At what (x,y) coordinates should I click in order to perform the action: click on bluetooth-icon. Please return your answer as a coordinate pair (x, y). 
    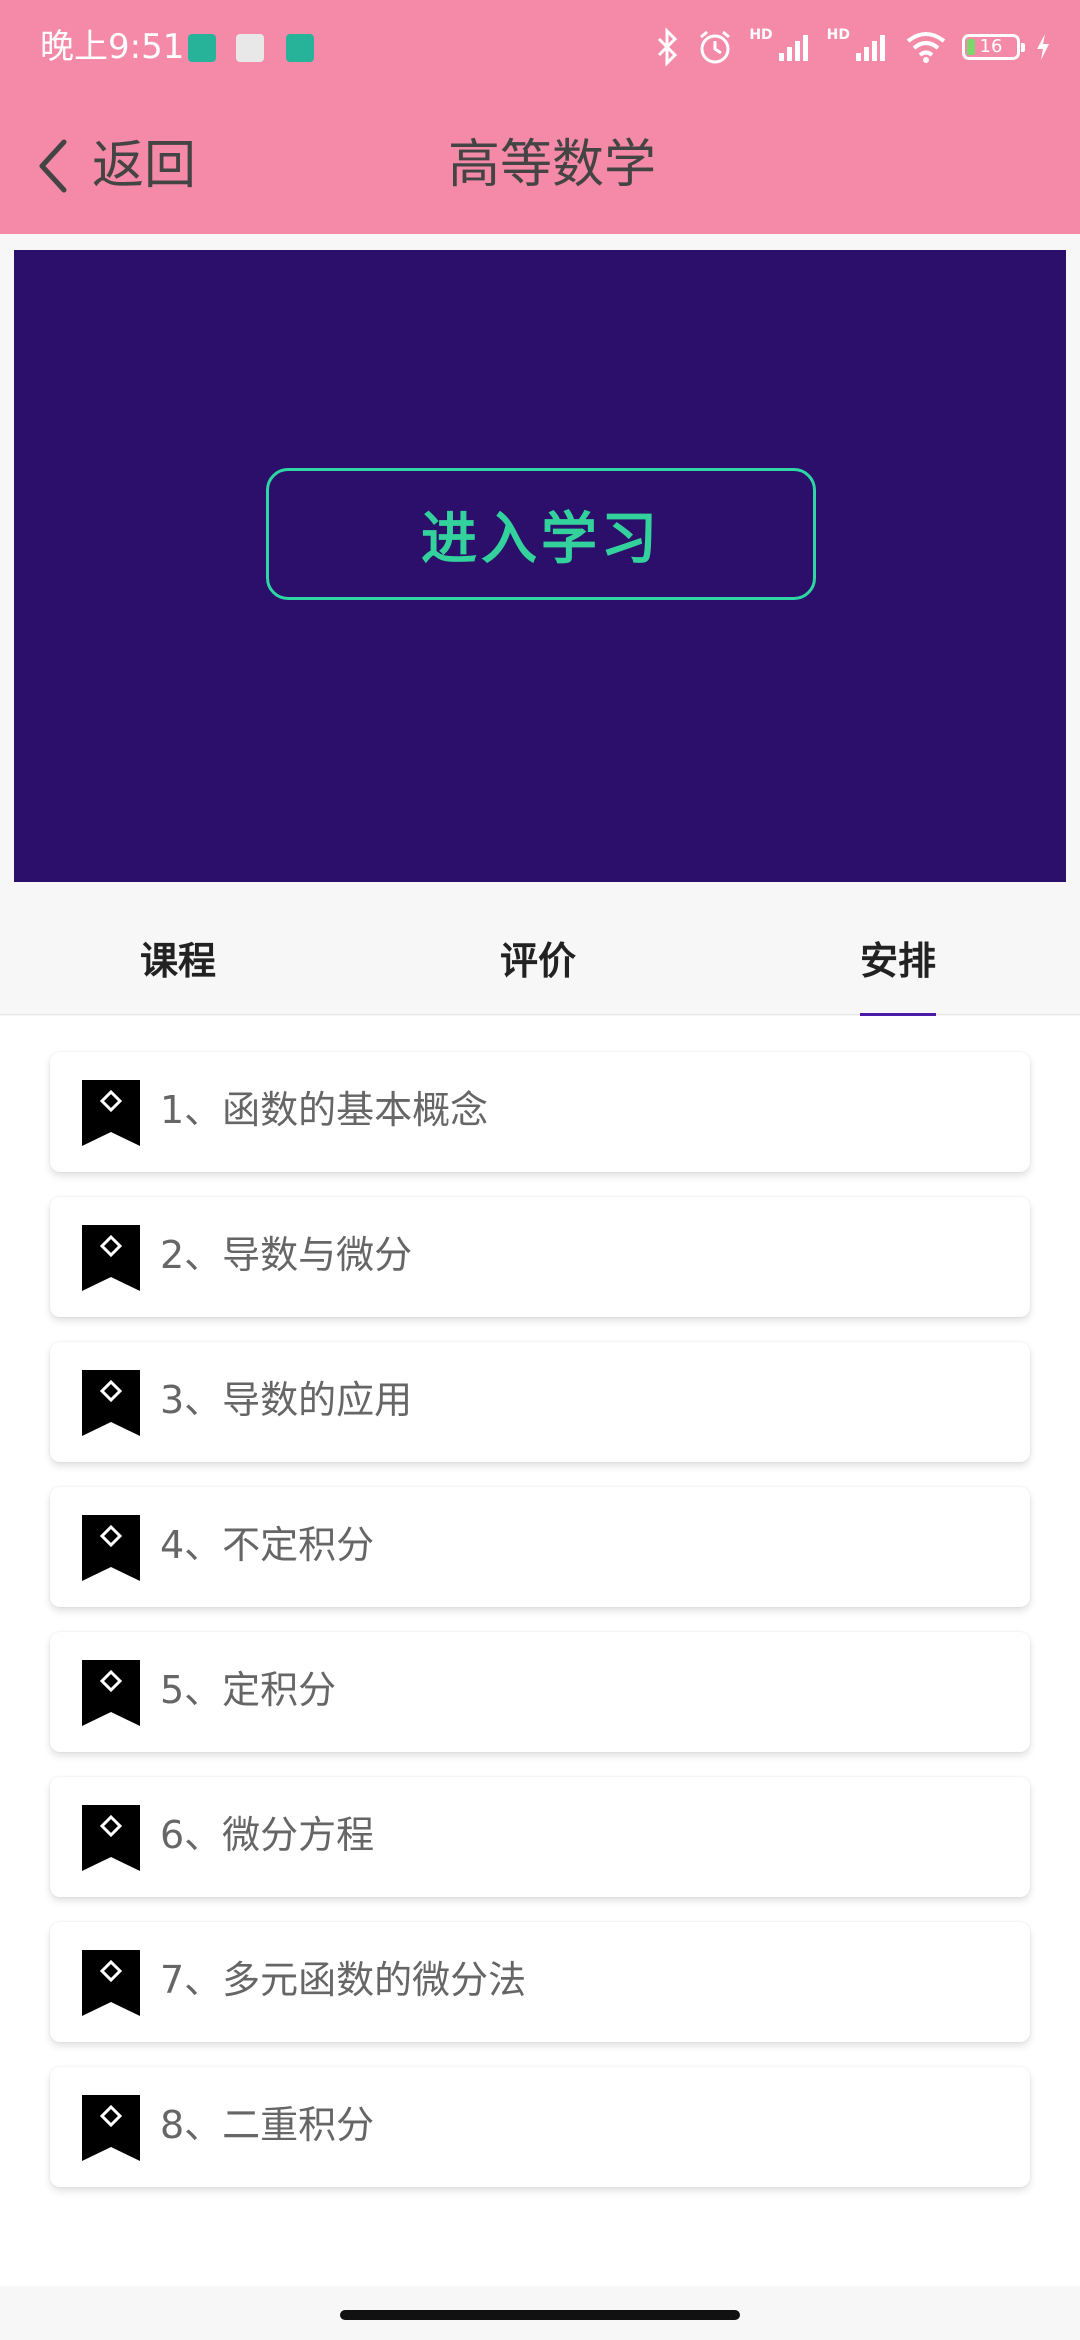
    Looking at the image, I should click on (668, 47).